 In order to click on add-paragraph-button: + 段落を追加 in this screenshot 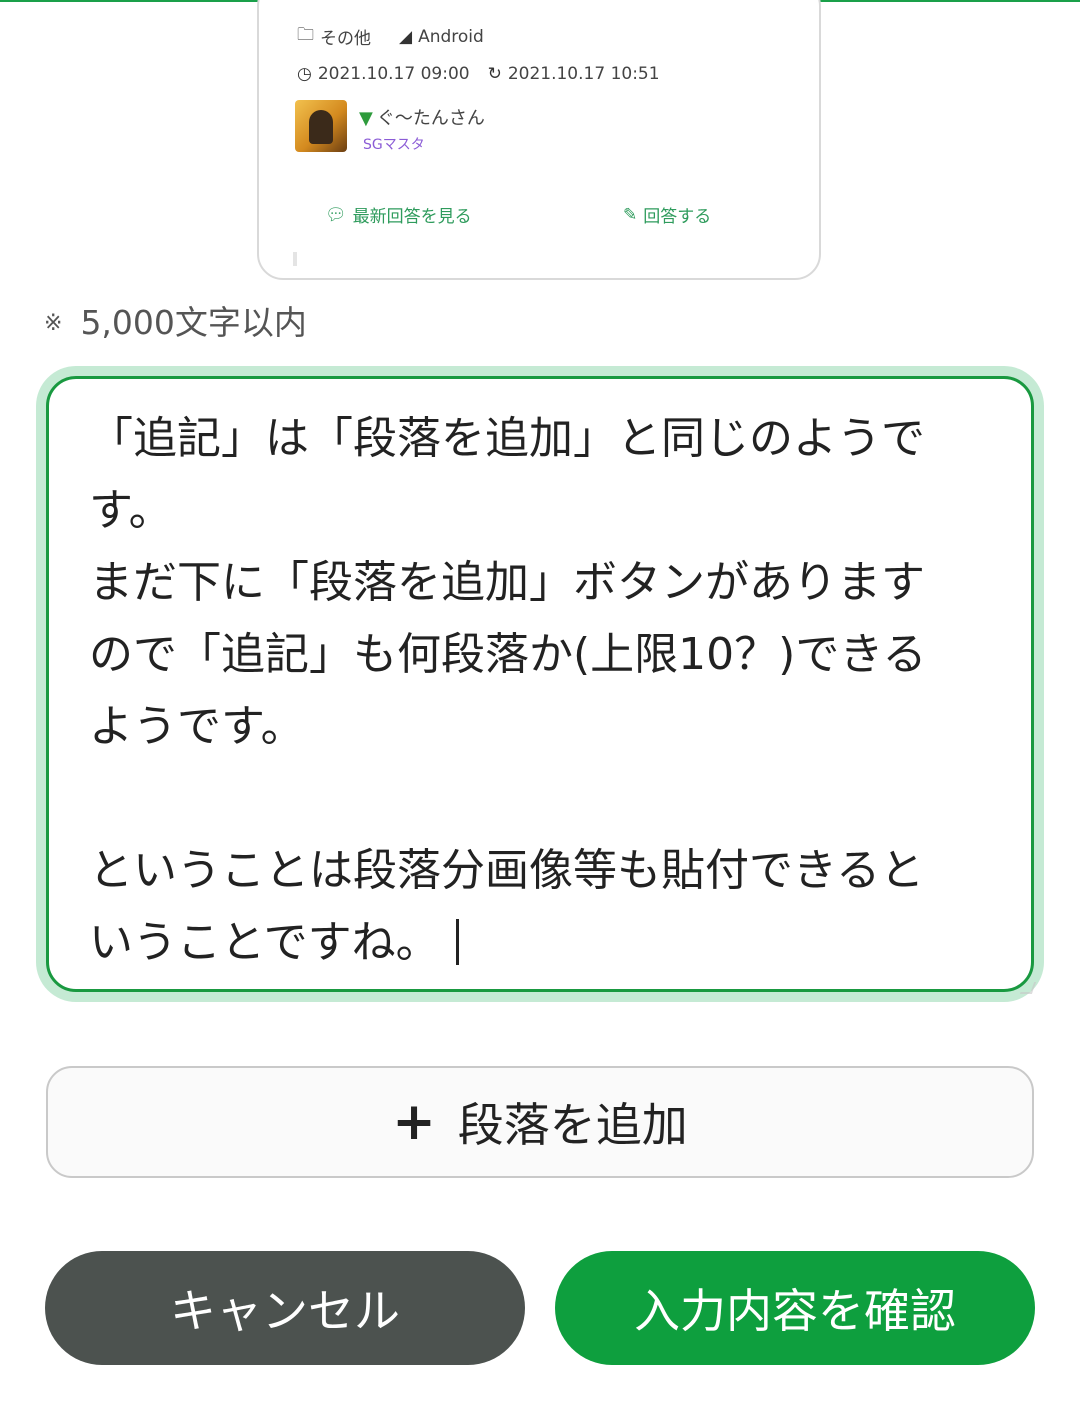, I will do `click(540, 1122)`.